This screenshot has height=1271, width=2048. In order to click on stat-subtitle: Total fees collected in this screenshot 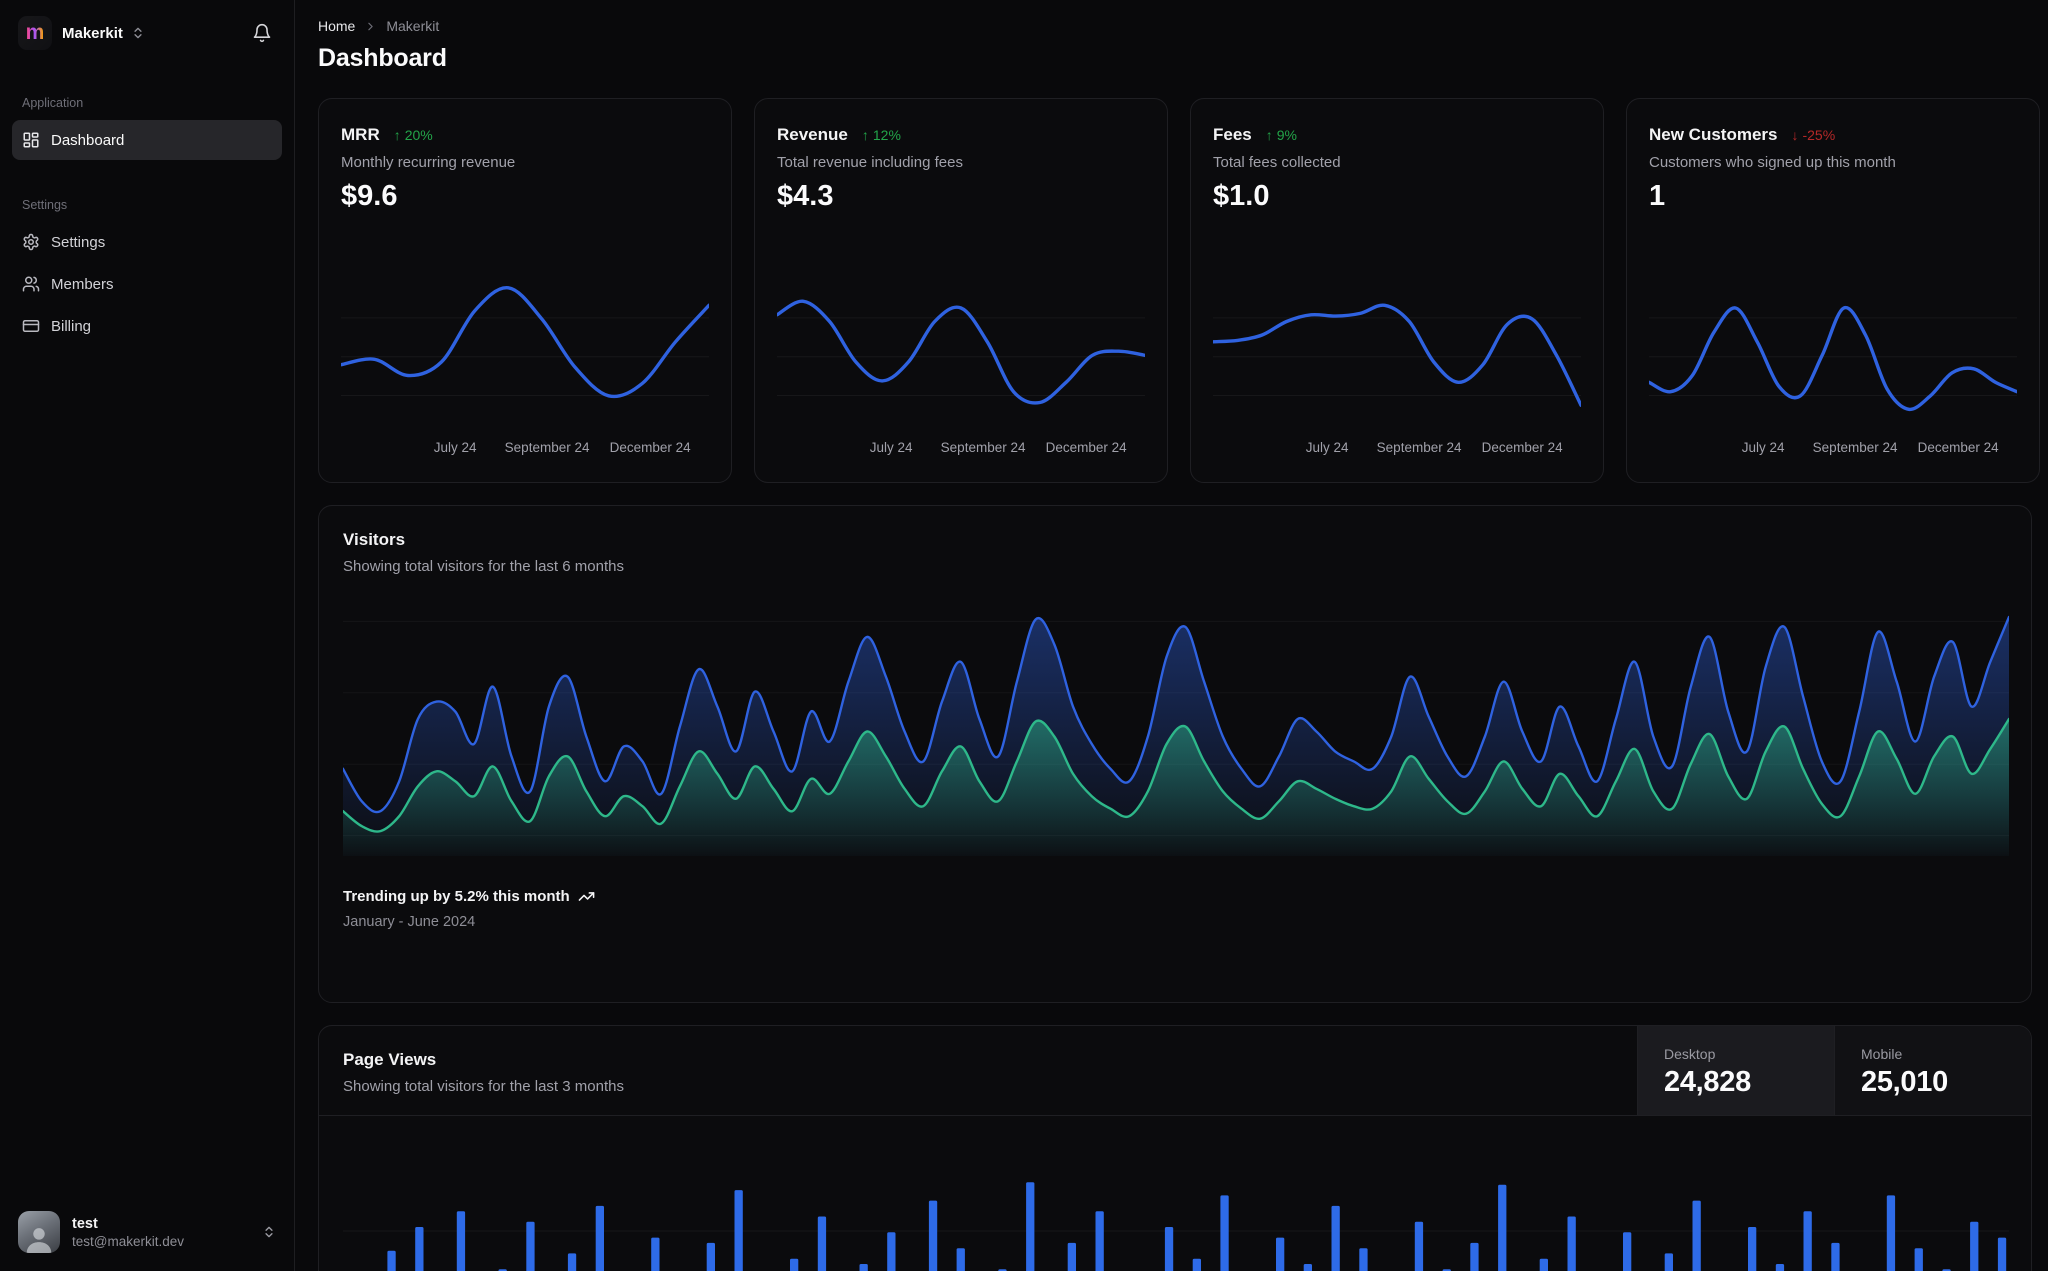, I will do `click(1277, 162)`.